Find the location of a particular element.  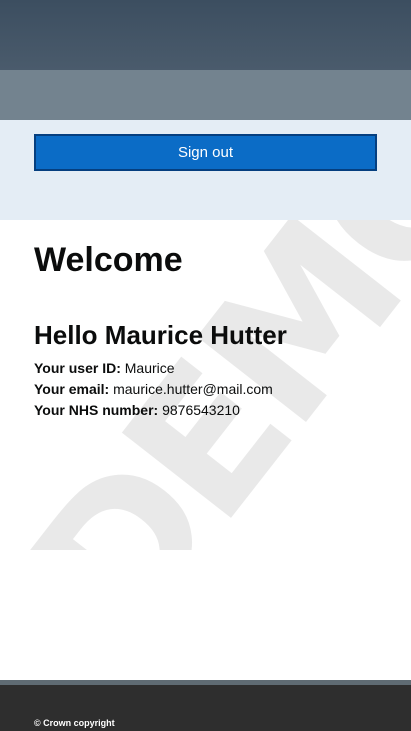

user-id-label: Your user ID: is located at coordinates (77, 368).